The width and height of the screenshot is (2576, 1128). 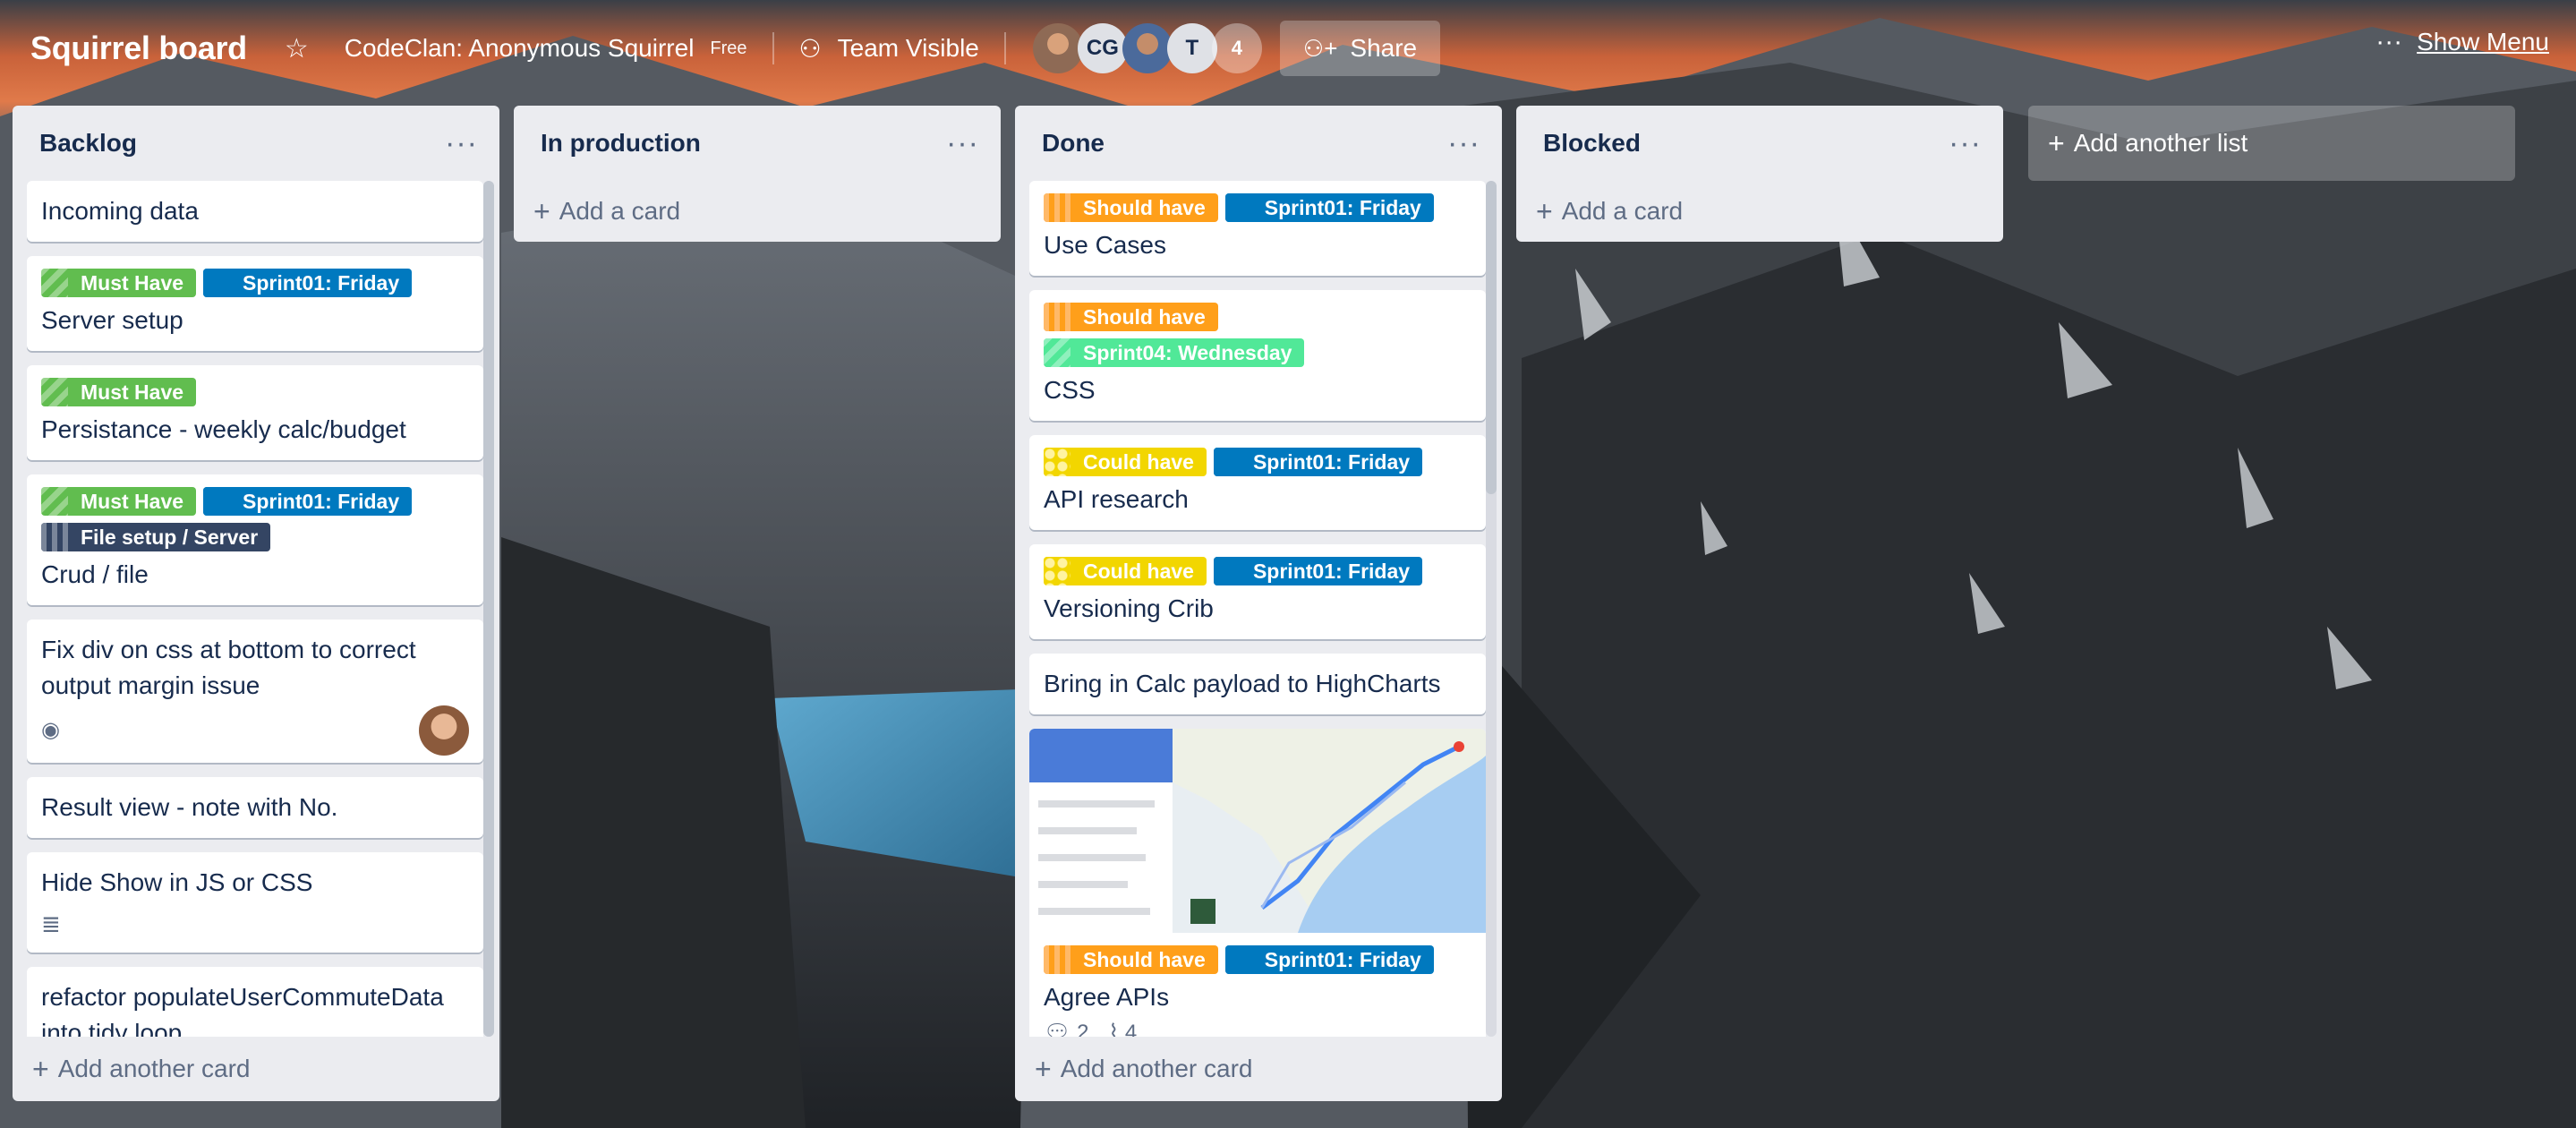 What do you see at coordinates (621, 143) in the screenshot?
I see `list-title: In production` at bounding box center [621, 143].